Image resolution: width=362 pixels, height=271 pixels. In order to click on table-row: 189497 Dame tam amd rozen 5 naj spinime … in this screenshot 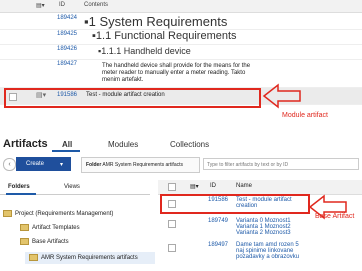, I will do `click(260, 254)`.